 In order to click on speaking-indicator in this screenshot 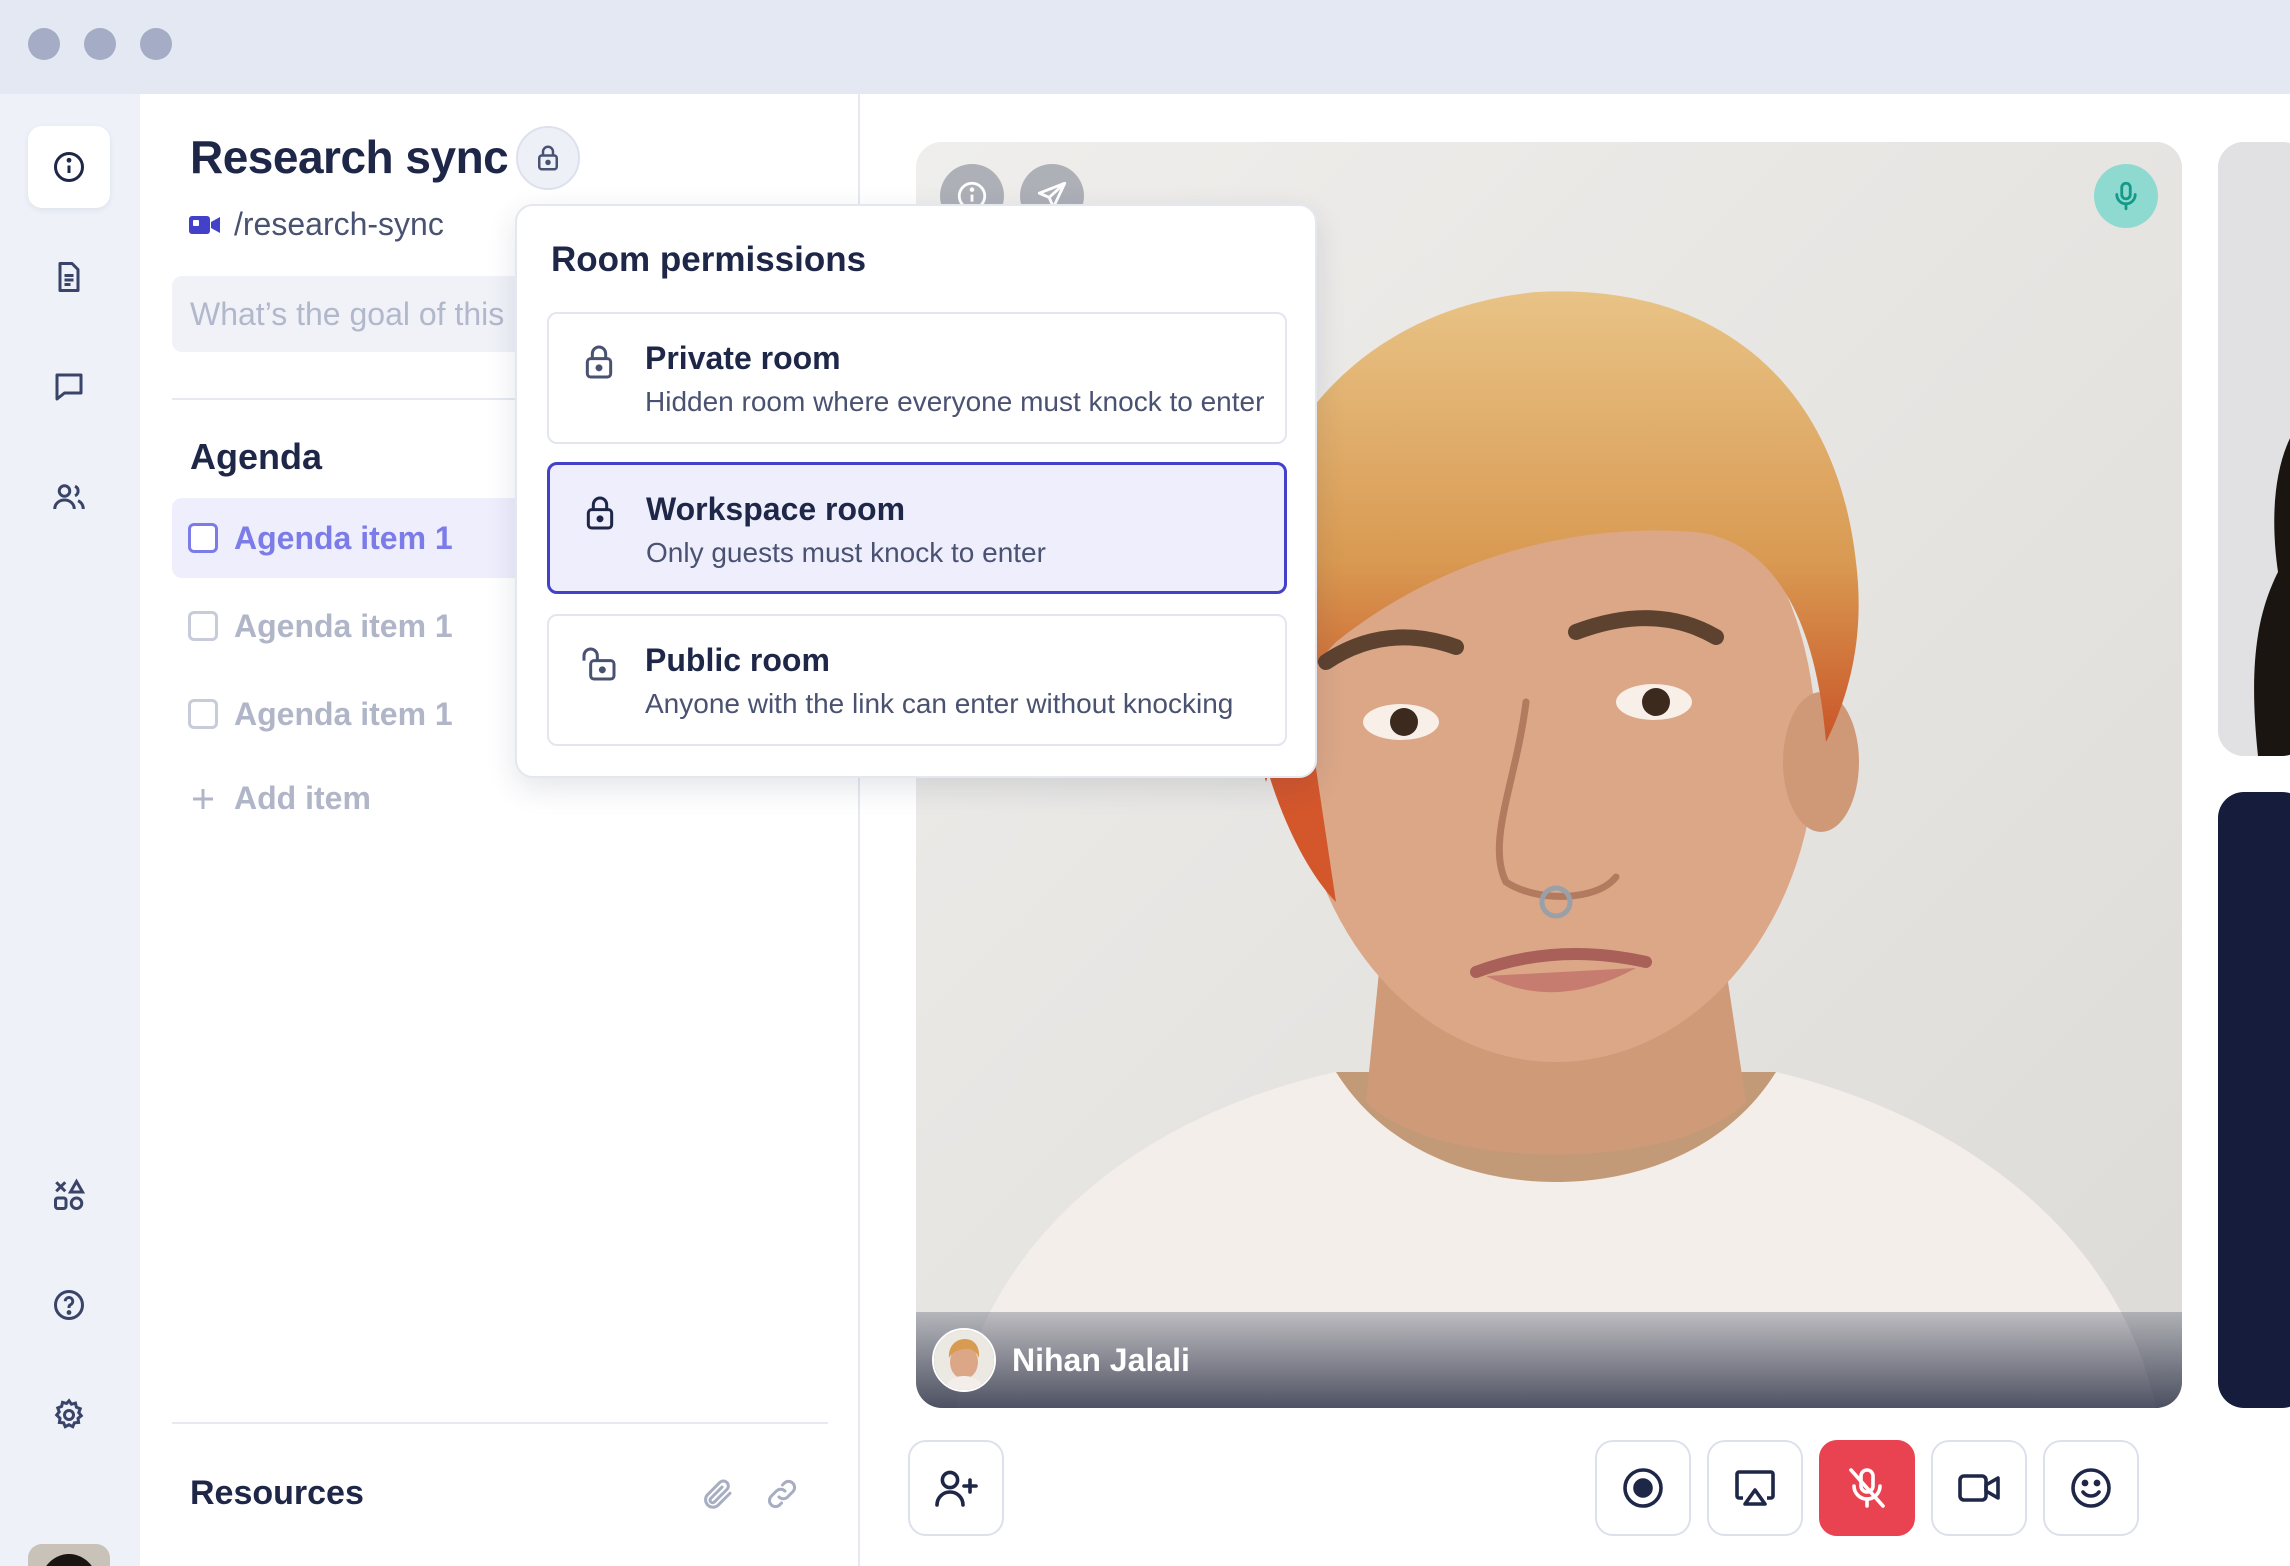, I will do `click(2126, 196)`.